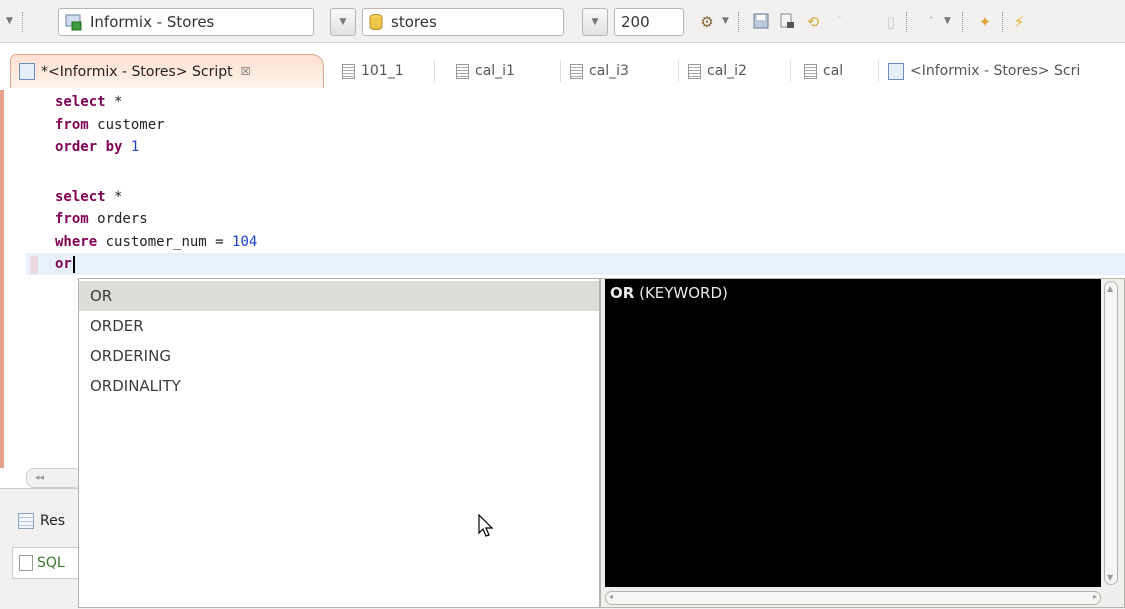 This screenshot has height=609, width=1125. I want to click on tab-label: cal_i3, so click(609, 71).